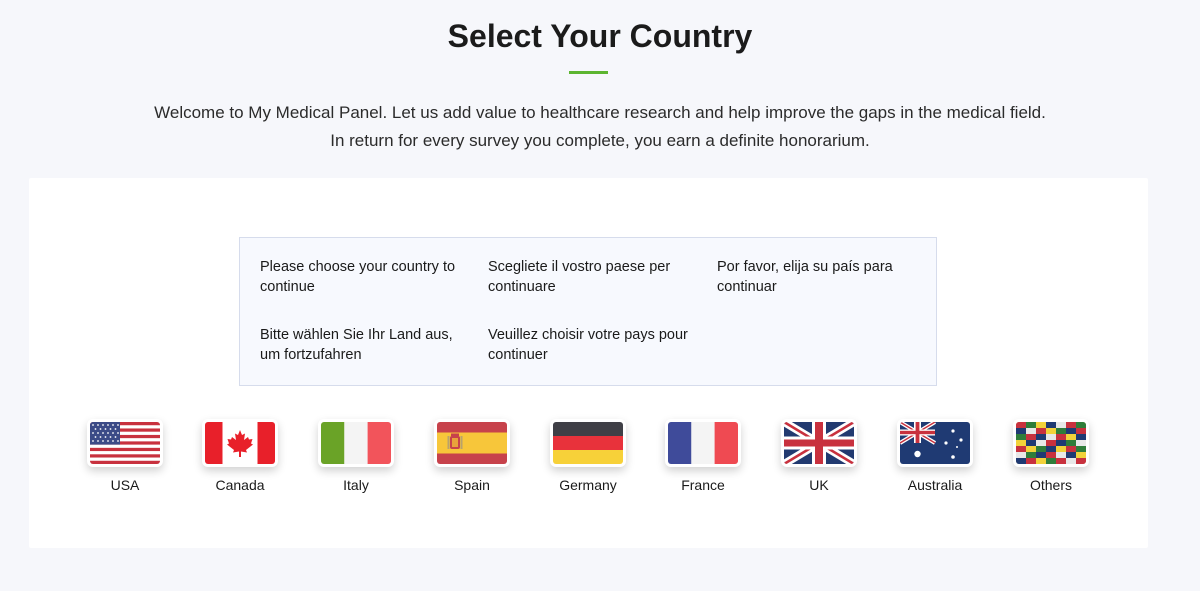 This screenshot has height=591, width=1200. I want to click on country-label-germany: Germany, so click(588, 485).